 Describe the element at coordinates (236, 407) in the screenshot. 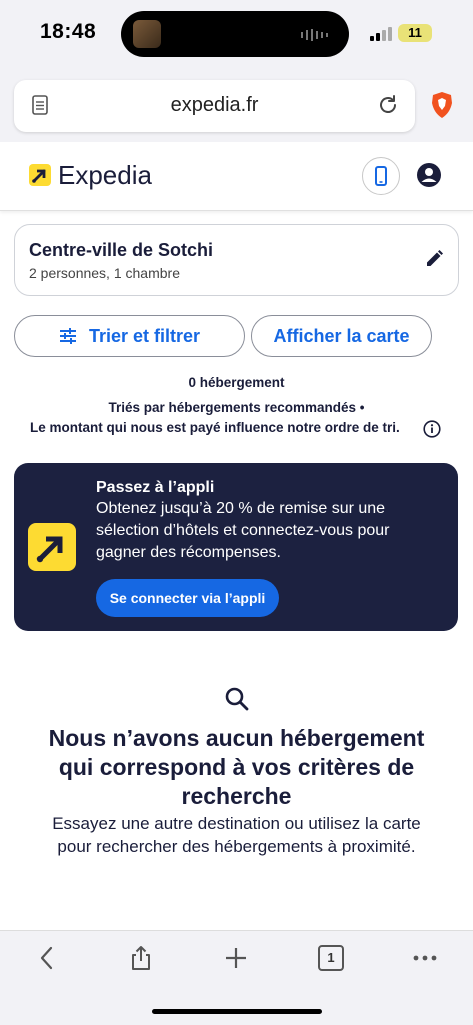

I see `sort-info: Triés par hébergements recommandés •` at that location.